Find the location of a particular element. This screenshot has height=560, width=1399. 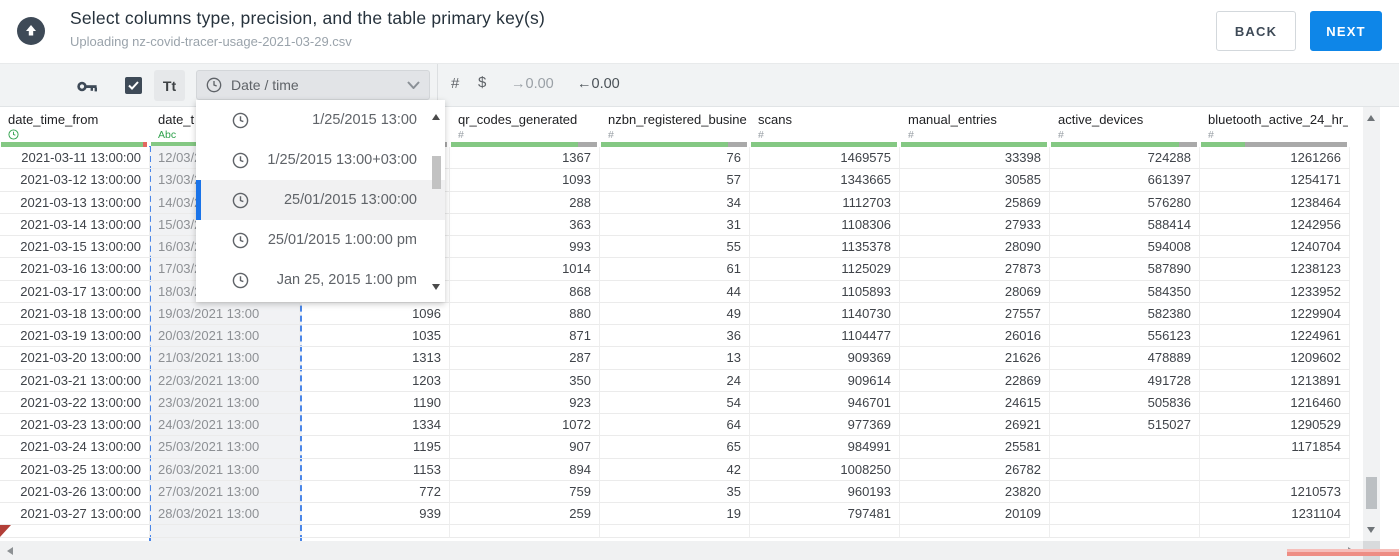

table-cell: 2021-03-23 13:00:00 is located at coordinates (75, 425).